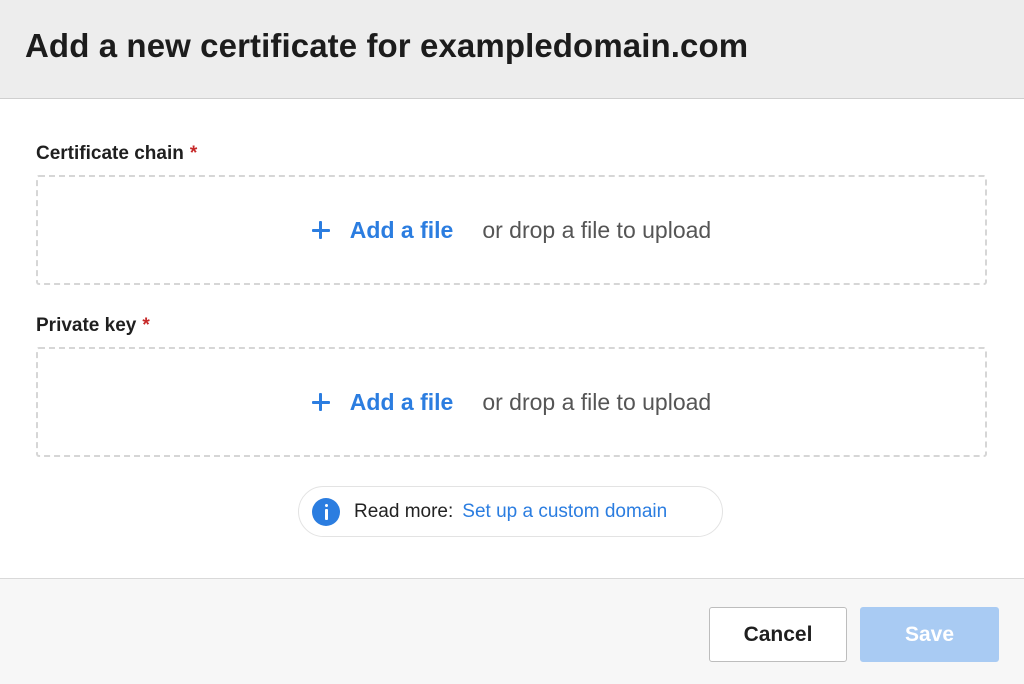 The width and height of the screenshot is (1024, 684). I want to click on cancel-button: Cancel, so click(778, 634).